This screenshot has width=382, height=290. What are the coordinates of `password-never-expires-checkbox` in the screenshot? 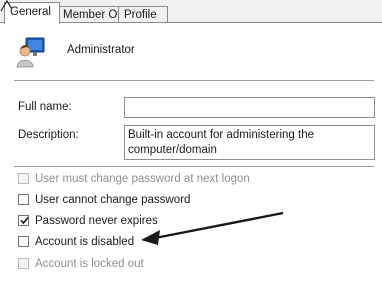 It's located at (23, 220).